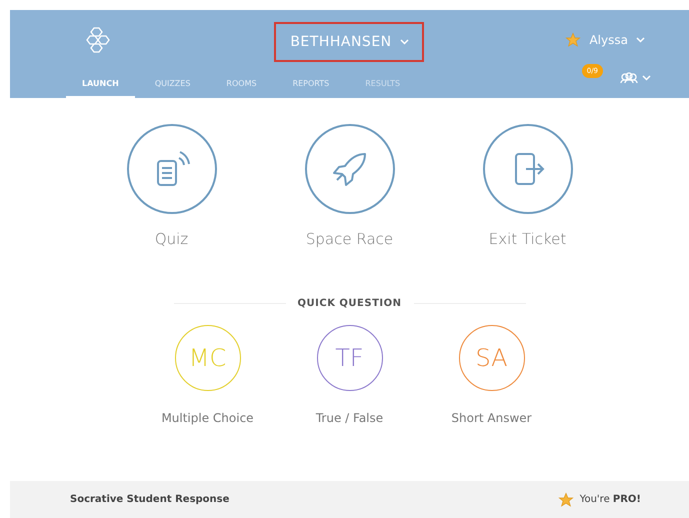 The height and width of the screenshot is (518, 689). I want to click on pro-status: You're PRO!, so click(610, 499).